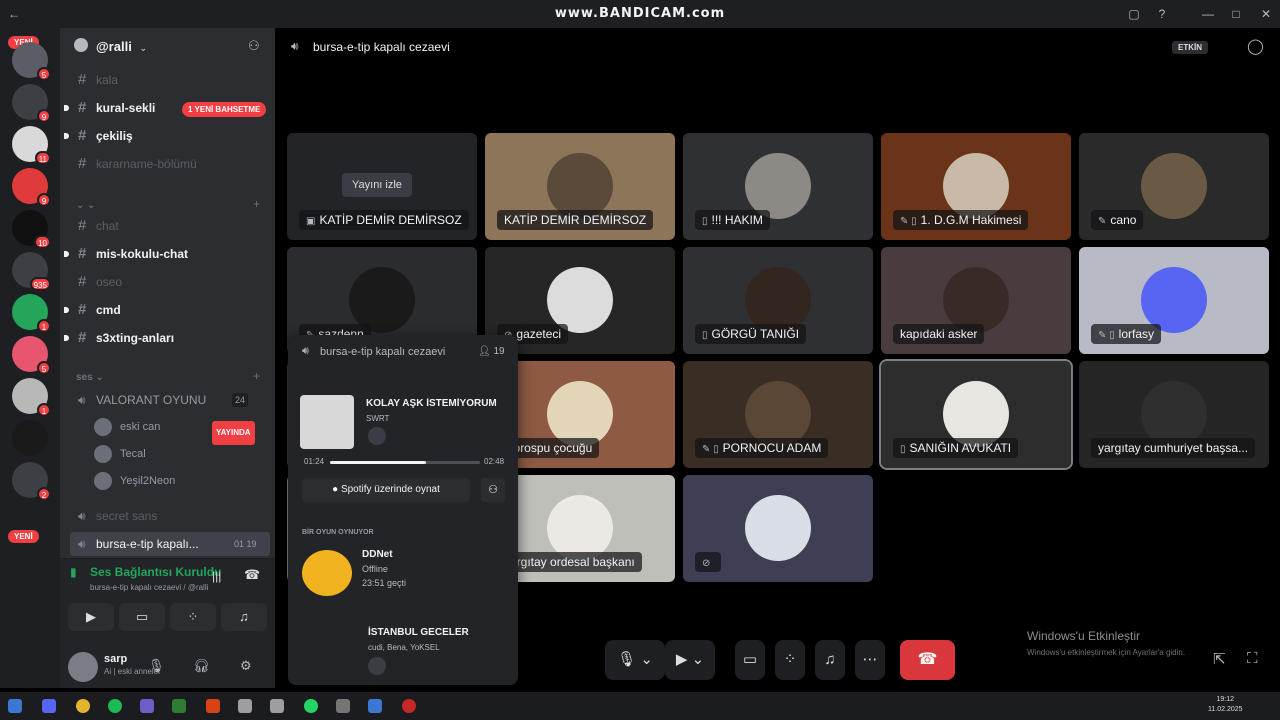 This screenshot has width=1280, height=720. What do you see at coordinates (91, 617) in the screenshot?
I see `camera-button: ▶` at bounding box center [91, 617].